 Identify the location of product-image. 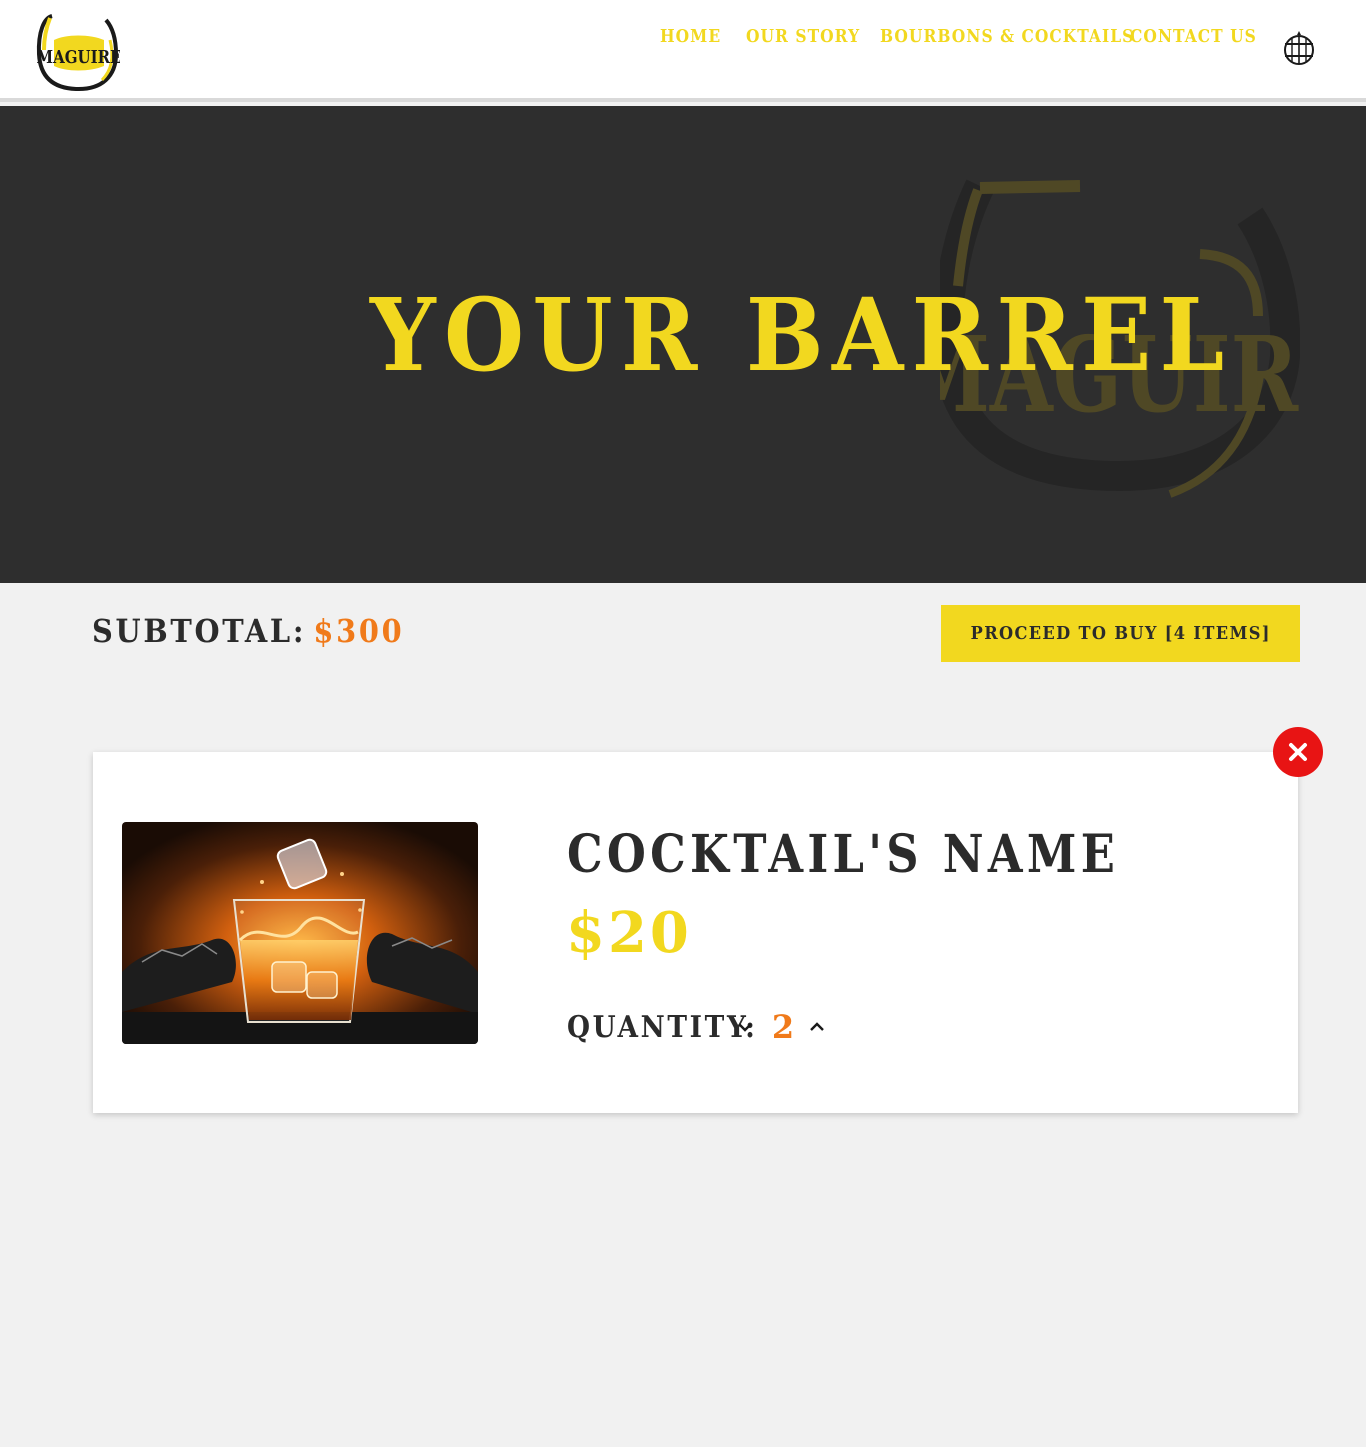
(300, 933).